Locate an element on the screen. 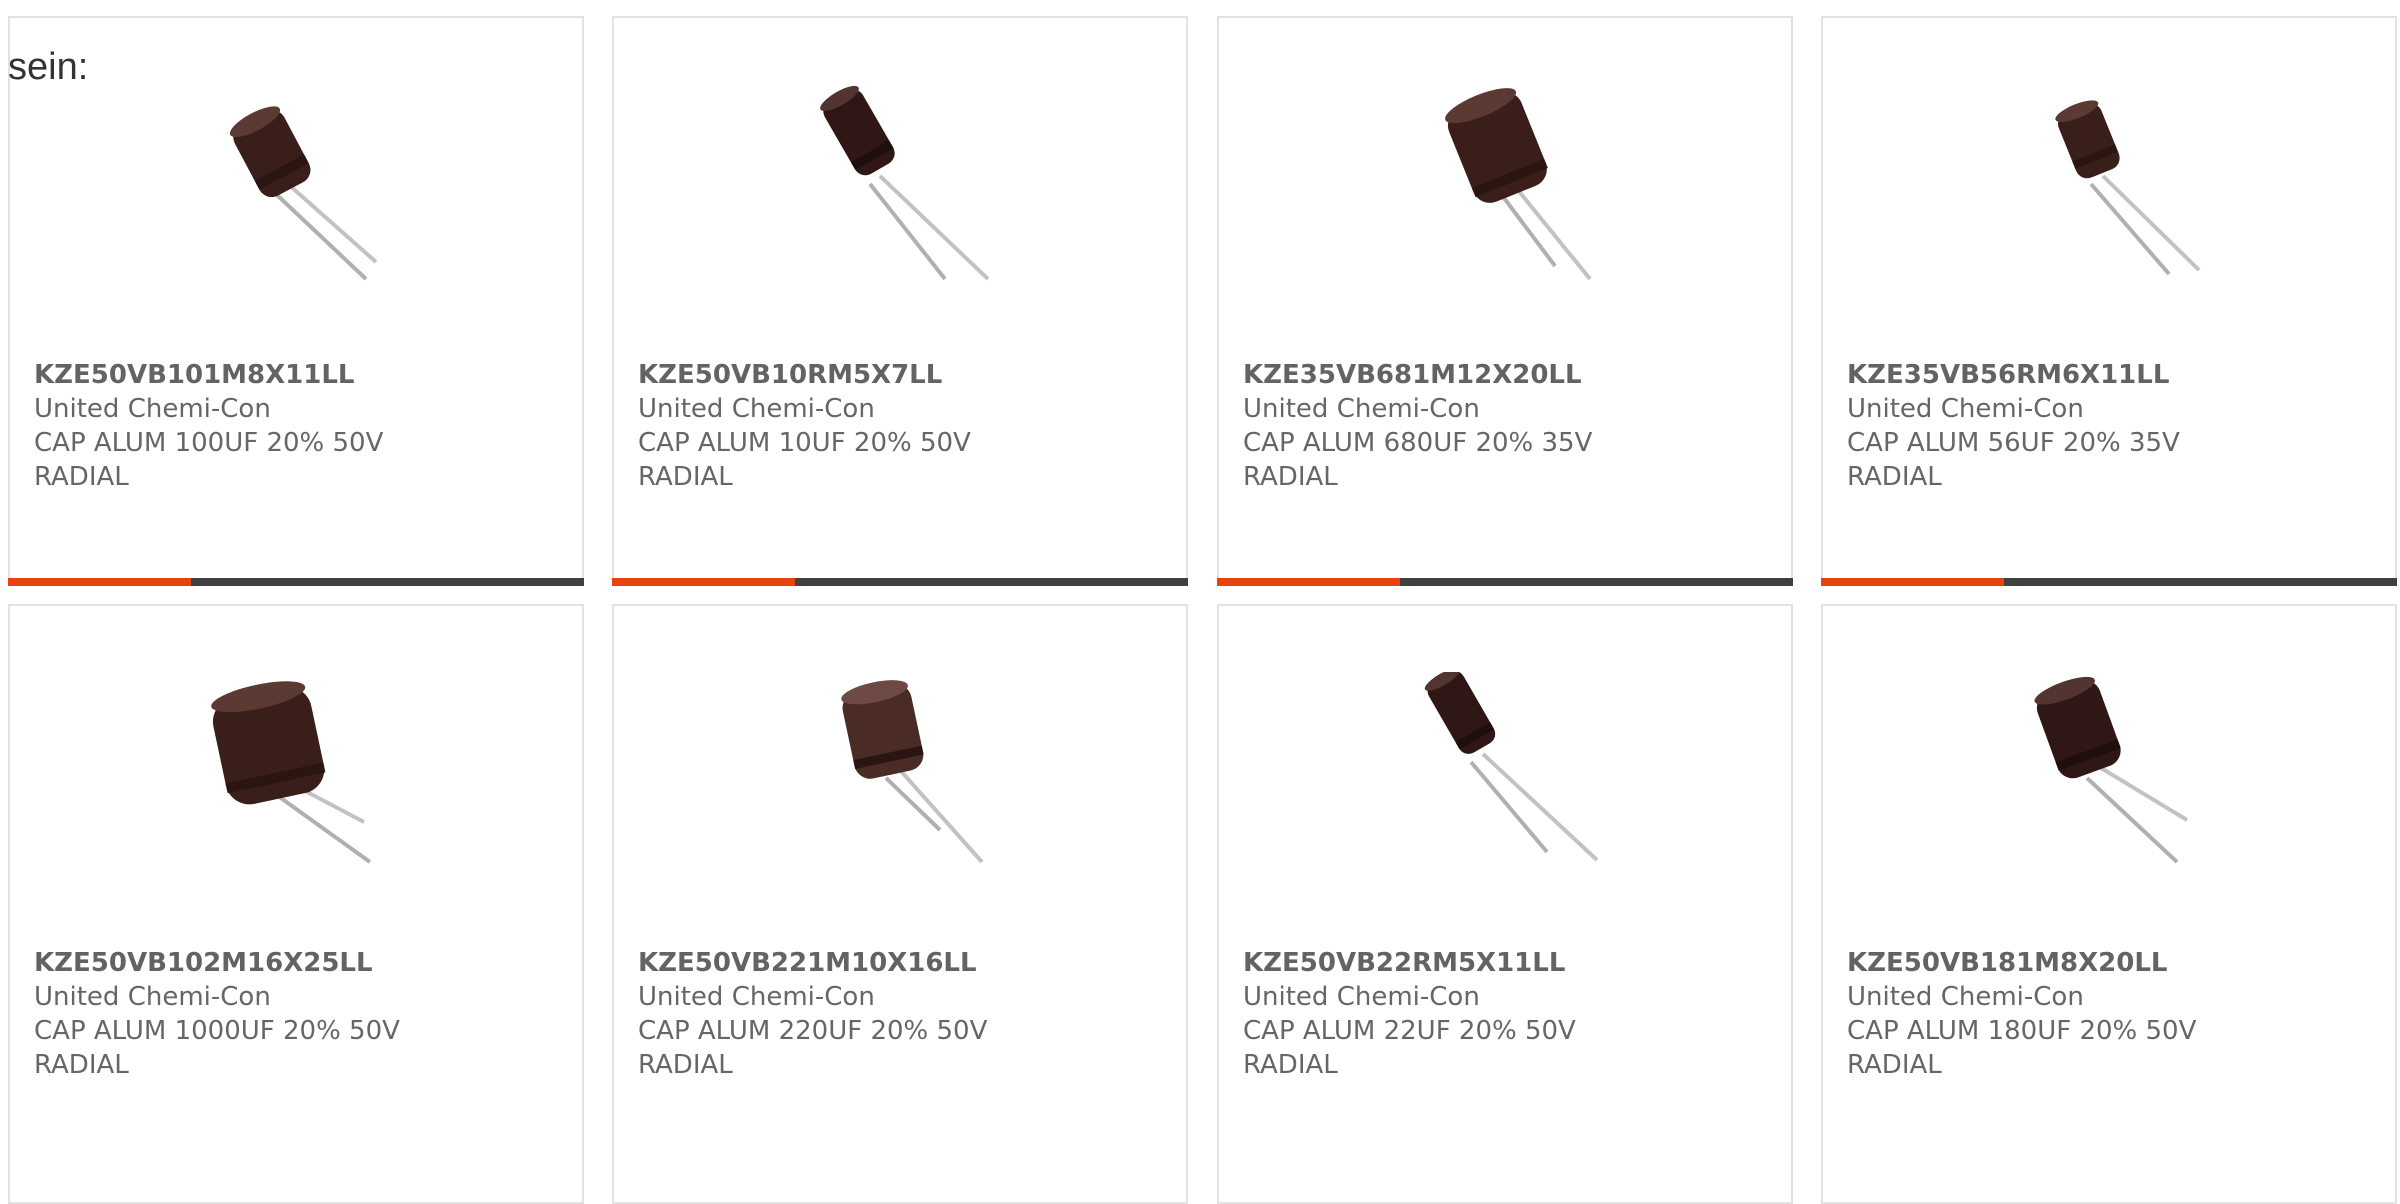  description: CAP ALUM 10UF 20% 50V is located at coordinates (804, 443).